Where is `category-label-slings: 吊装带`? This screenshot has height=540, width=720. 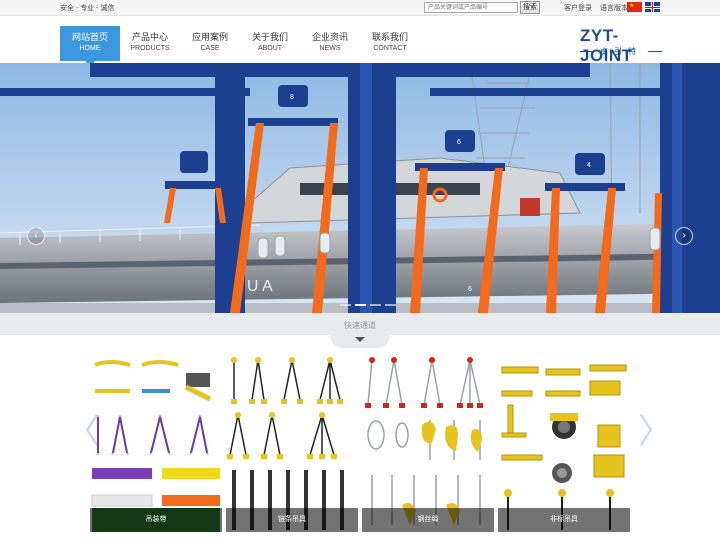 category-label-slings: 吊装带 is located at coordinates (156, 520).